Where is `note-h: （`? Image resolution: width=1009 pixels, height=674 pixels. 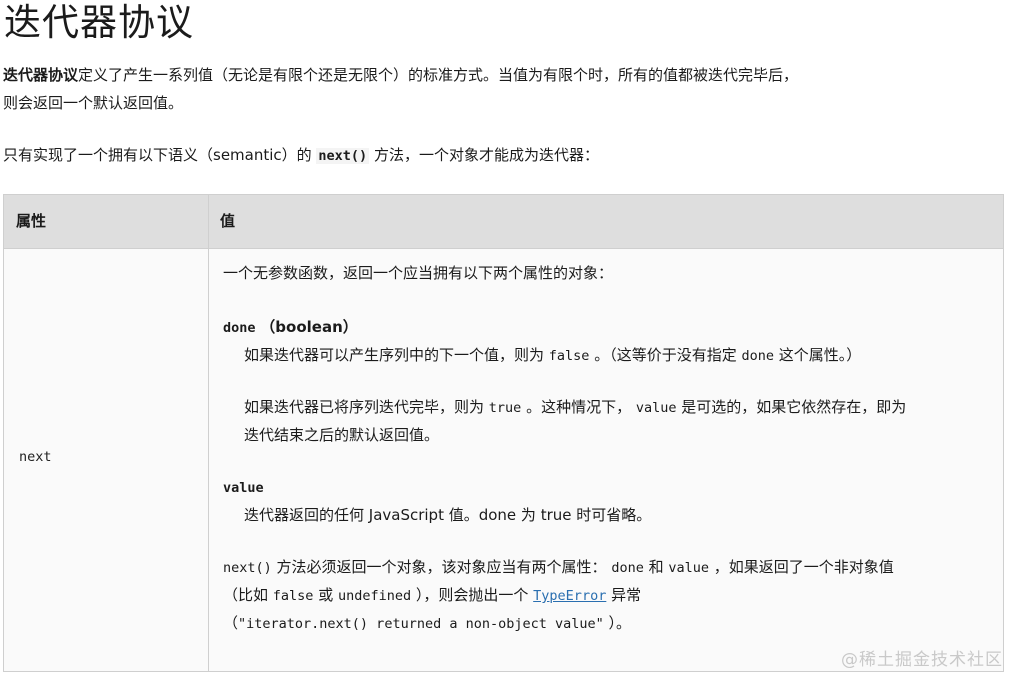
note-h: （ is located at coordinates (231, 623).